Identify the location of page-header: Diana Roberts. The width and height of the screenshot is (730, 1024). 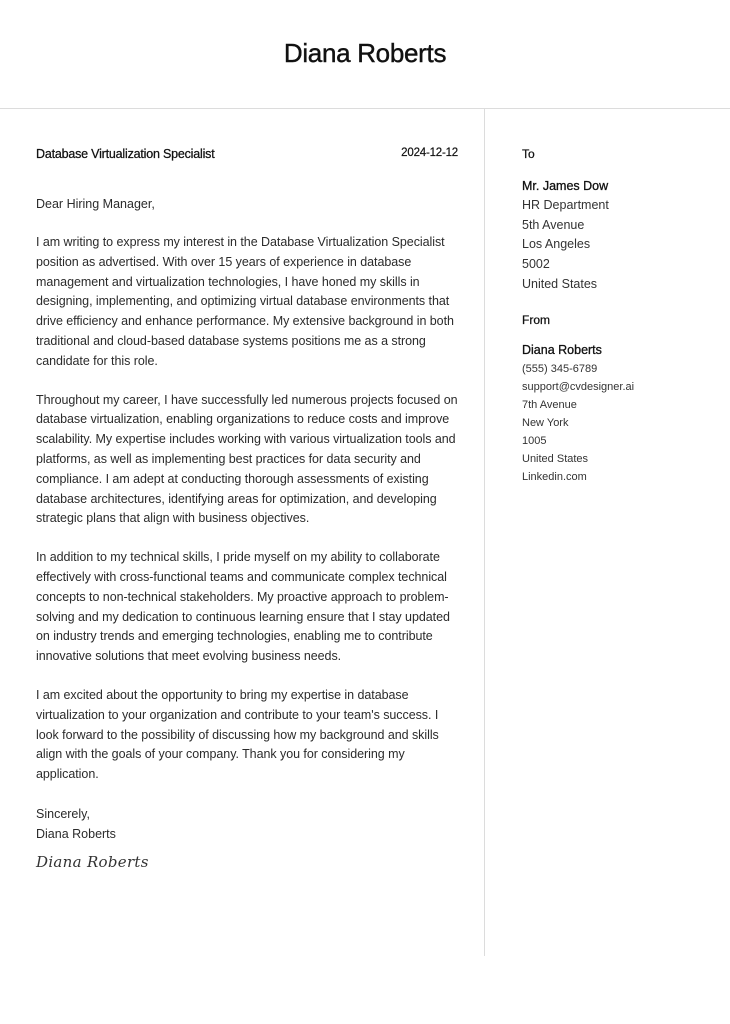
(365, 54).